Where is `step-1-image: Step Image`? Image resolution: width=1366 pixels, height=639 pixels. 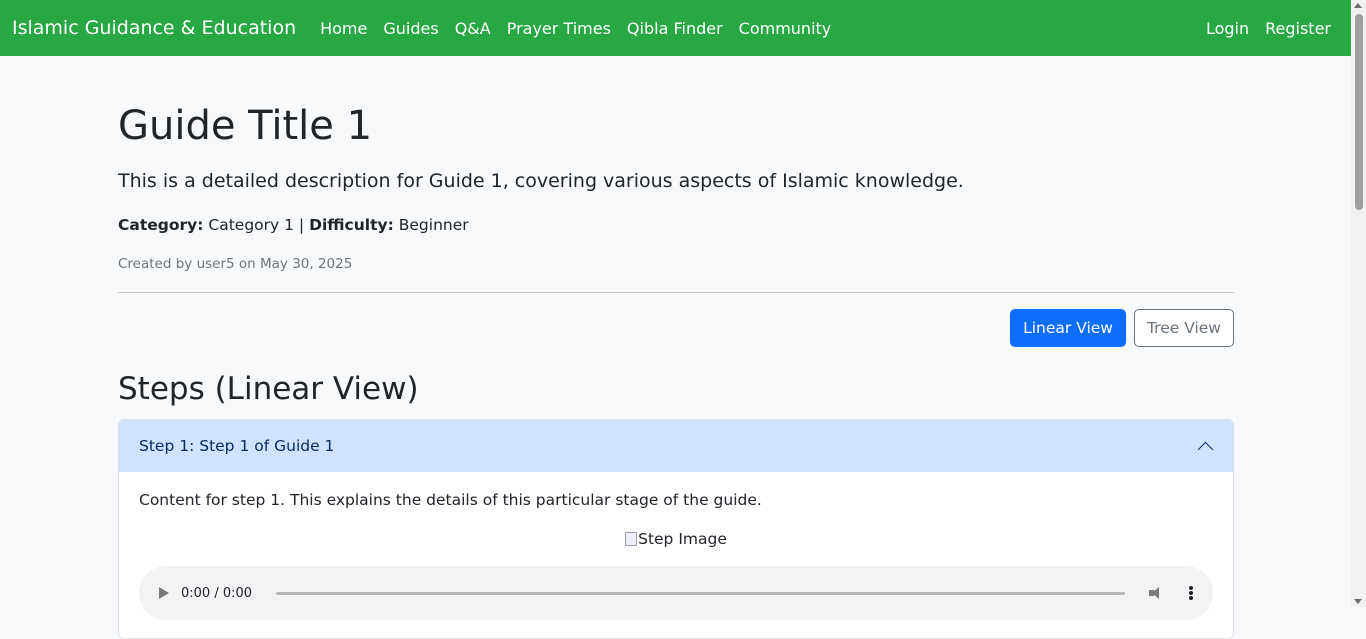
step-1-image: Step Image is located at coordinates (676, 539).